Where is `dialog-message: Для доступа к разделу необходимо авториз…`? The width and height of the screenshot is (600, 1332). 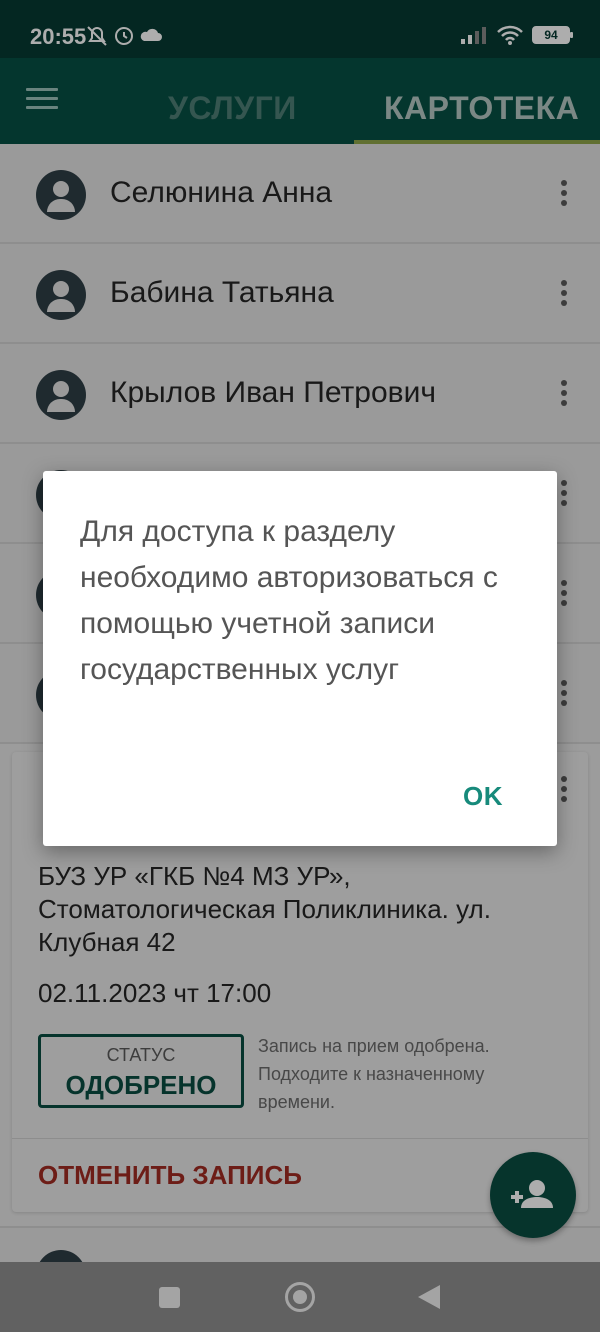 dialog-message: Для доступа к разделу необходимо авториз… is located at coordinates (289, 600).